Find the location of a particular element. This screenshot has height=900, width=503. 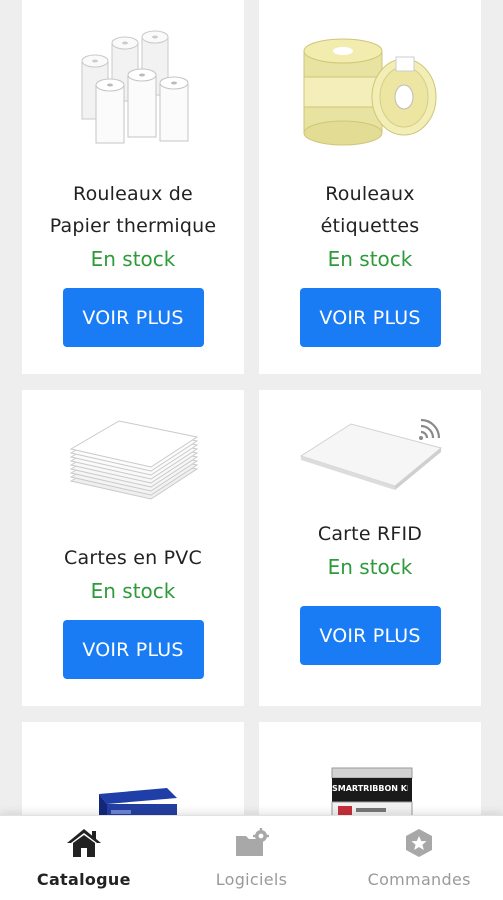

nav-label: Catalogue is located at coordinates (83, 879).